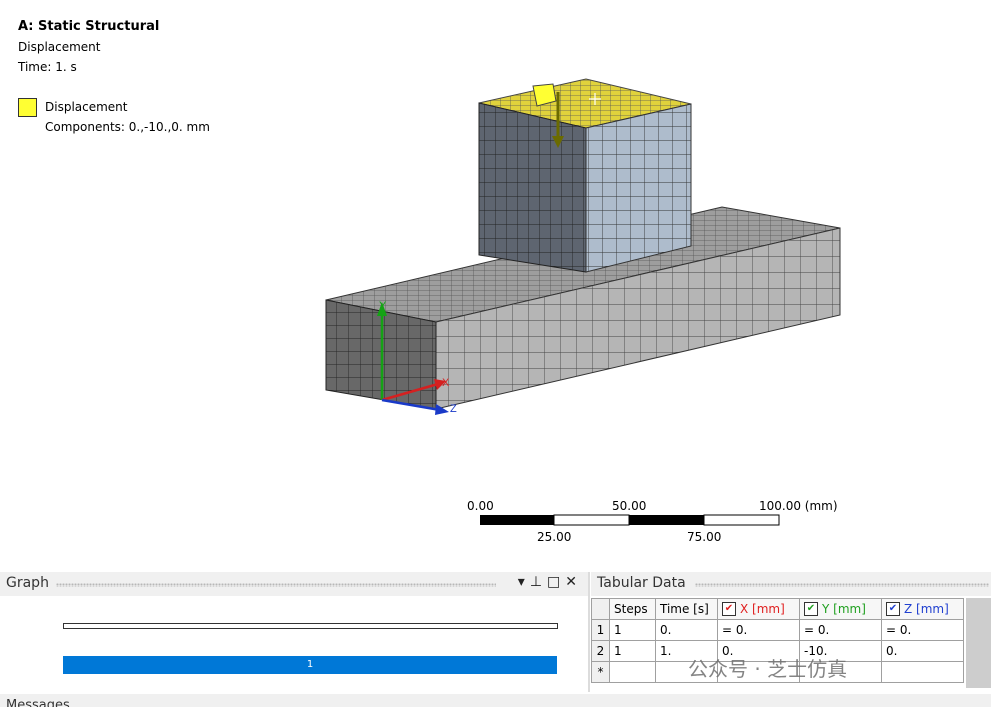  What do you see at coordinates (600, 609) in the screenshot?
I see `corner-cell` at bounding box center [600, 609].